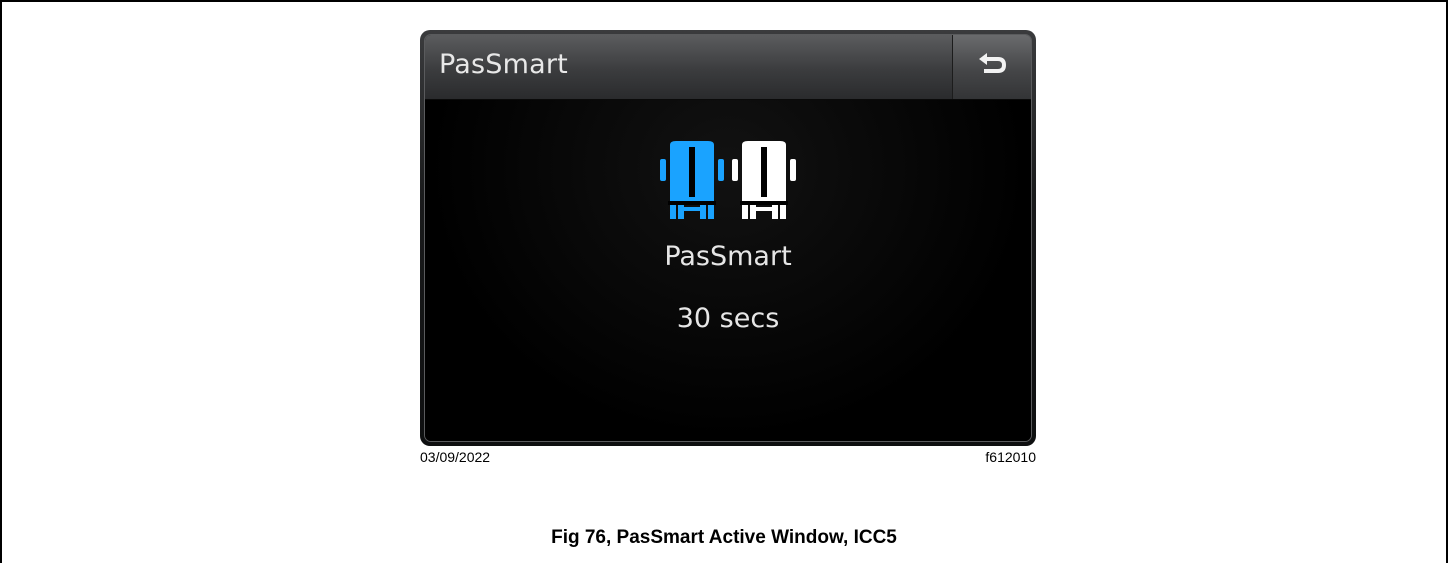 This screenshot has width=1448, height=563. I want to click on truck-front-icon, so click(764, 182).